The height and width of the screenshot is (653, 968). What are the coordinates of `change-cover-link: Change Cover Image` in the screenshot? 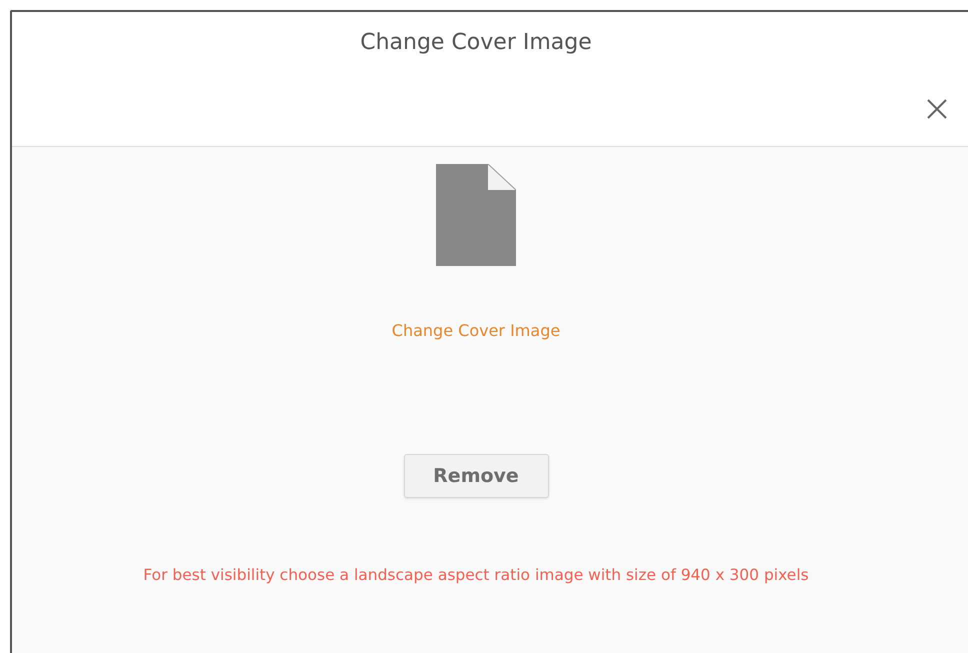 It's located at (476, 330).